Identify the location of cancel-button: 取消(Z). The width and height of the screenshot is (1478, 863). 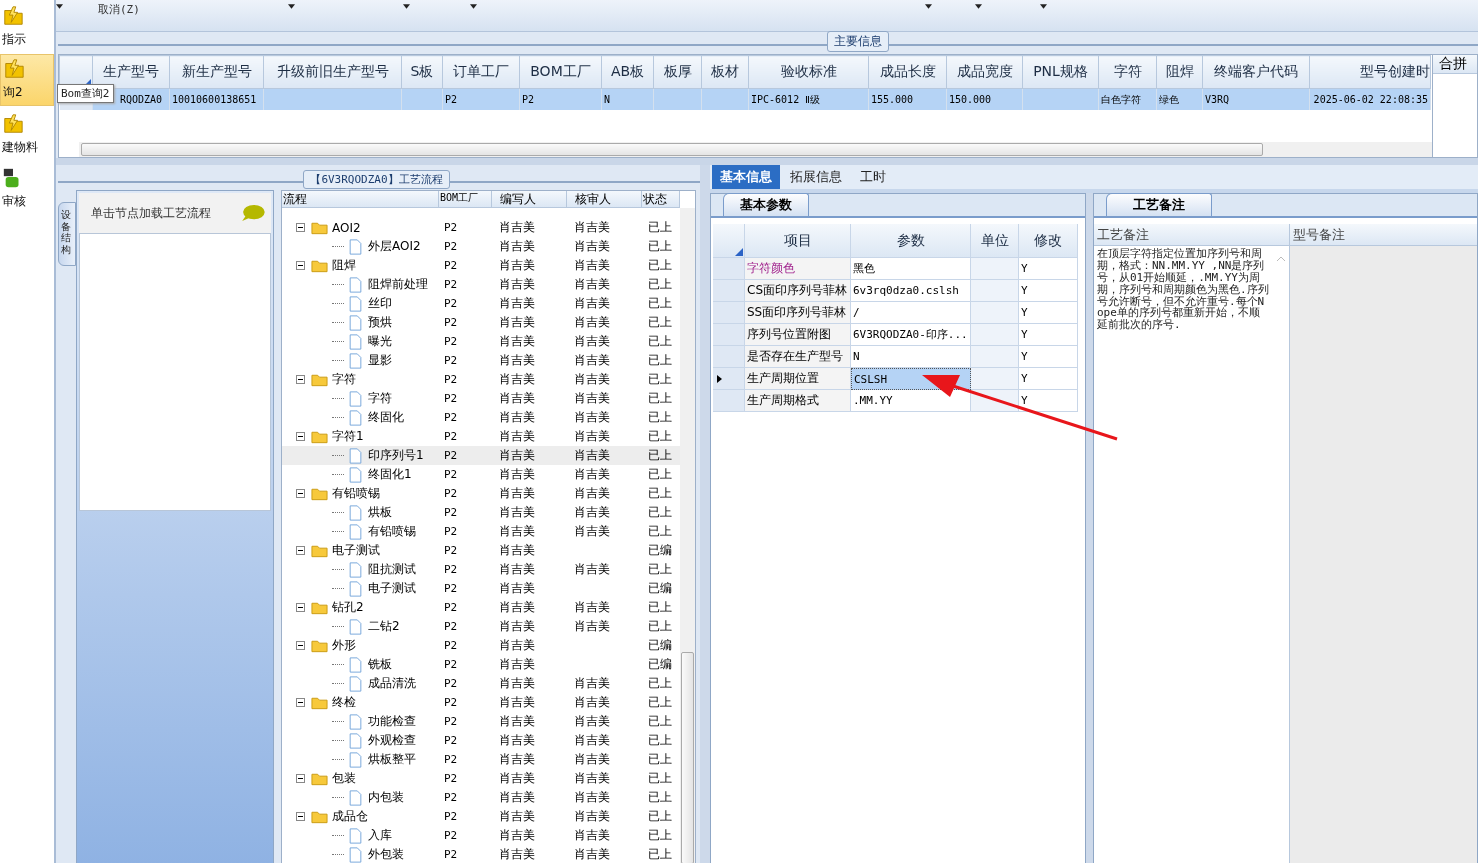
(193, 9).